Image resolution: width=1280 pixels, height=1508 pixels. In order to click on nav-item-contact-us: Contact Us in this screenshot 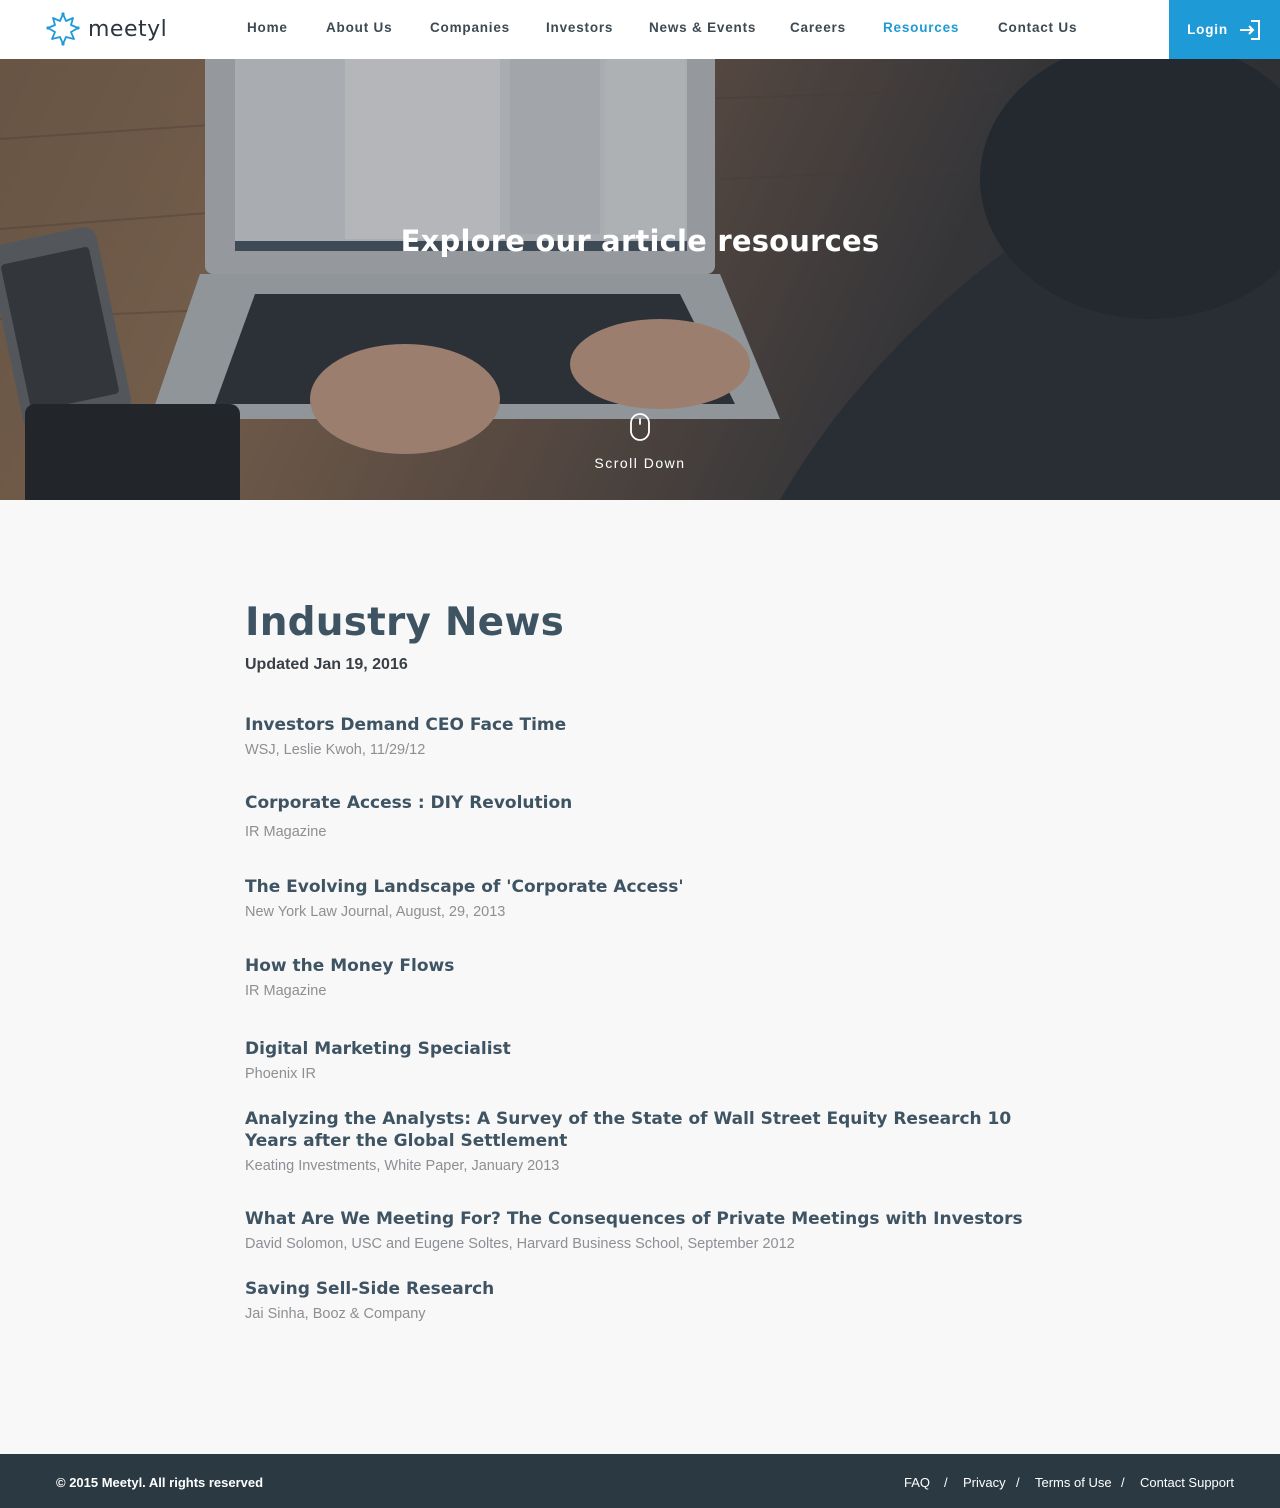, I will do `click(1037, 27)`.